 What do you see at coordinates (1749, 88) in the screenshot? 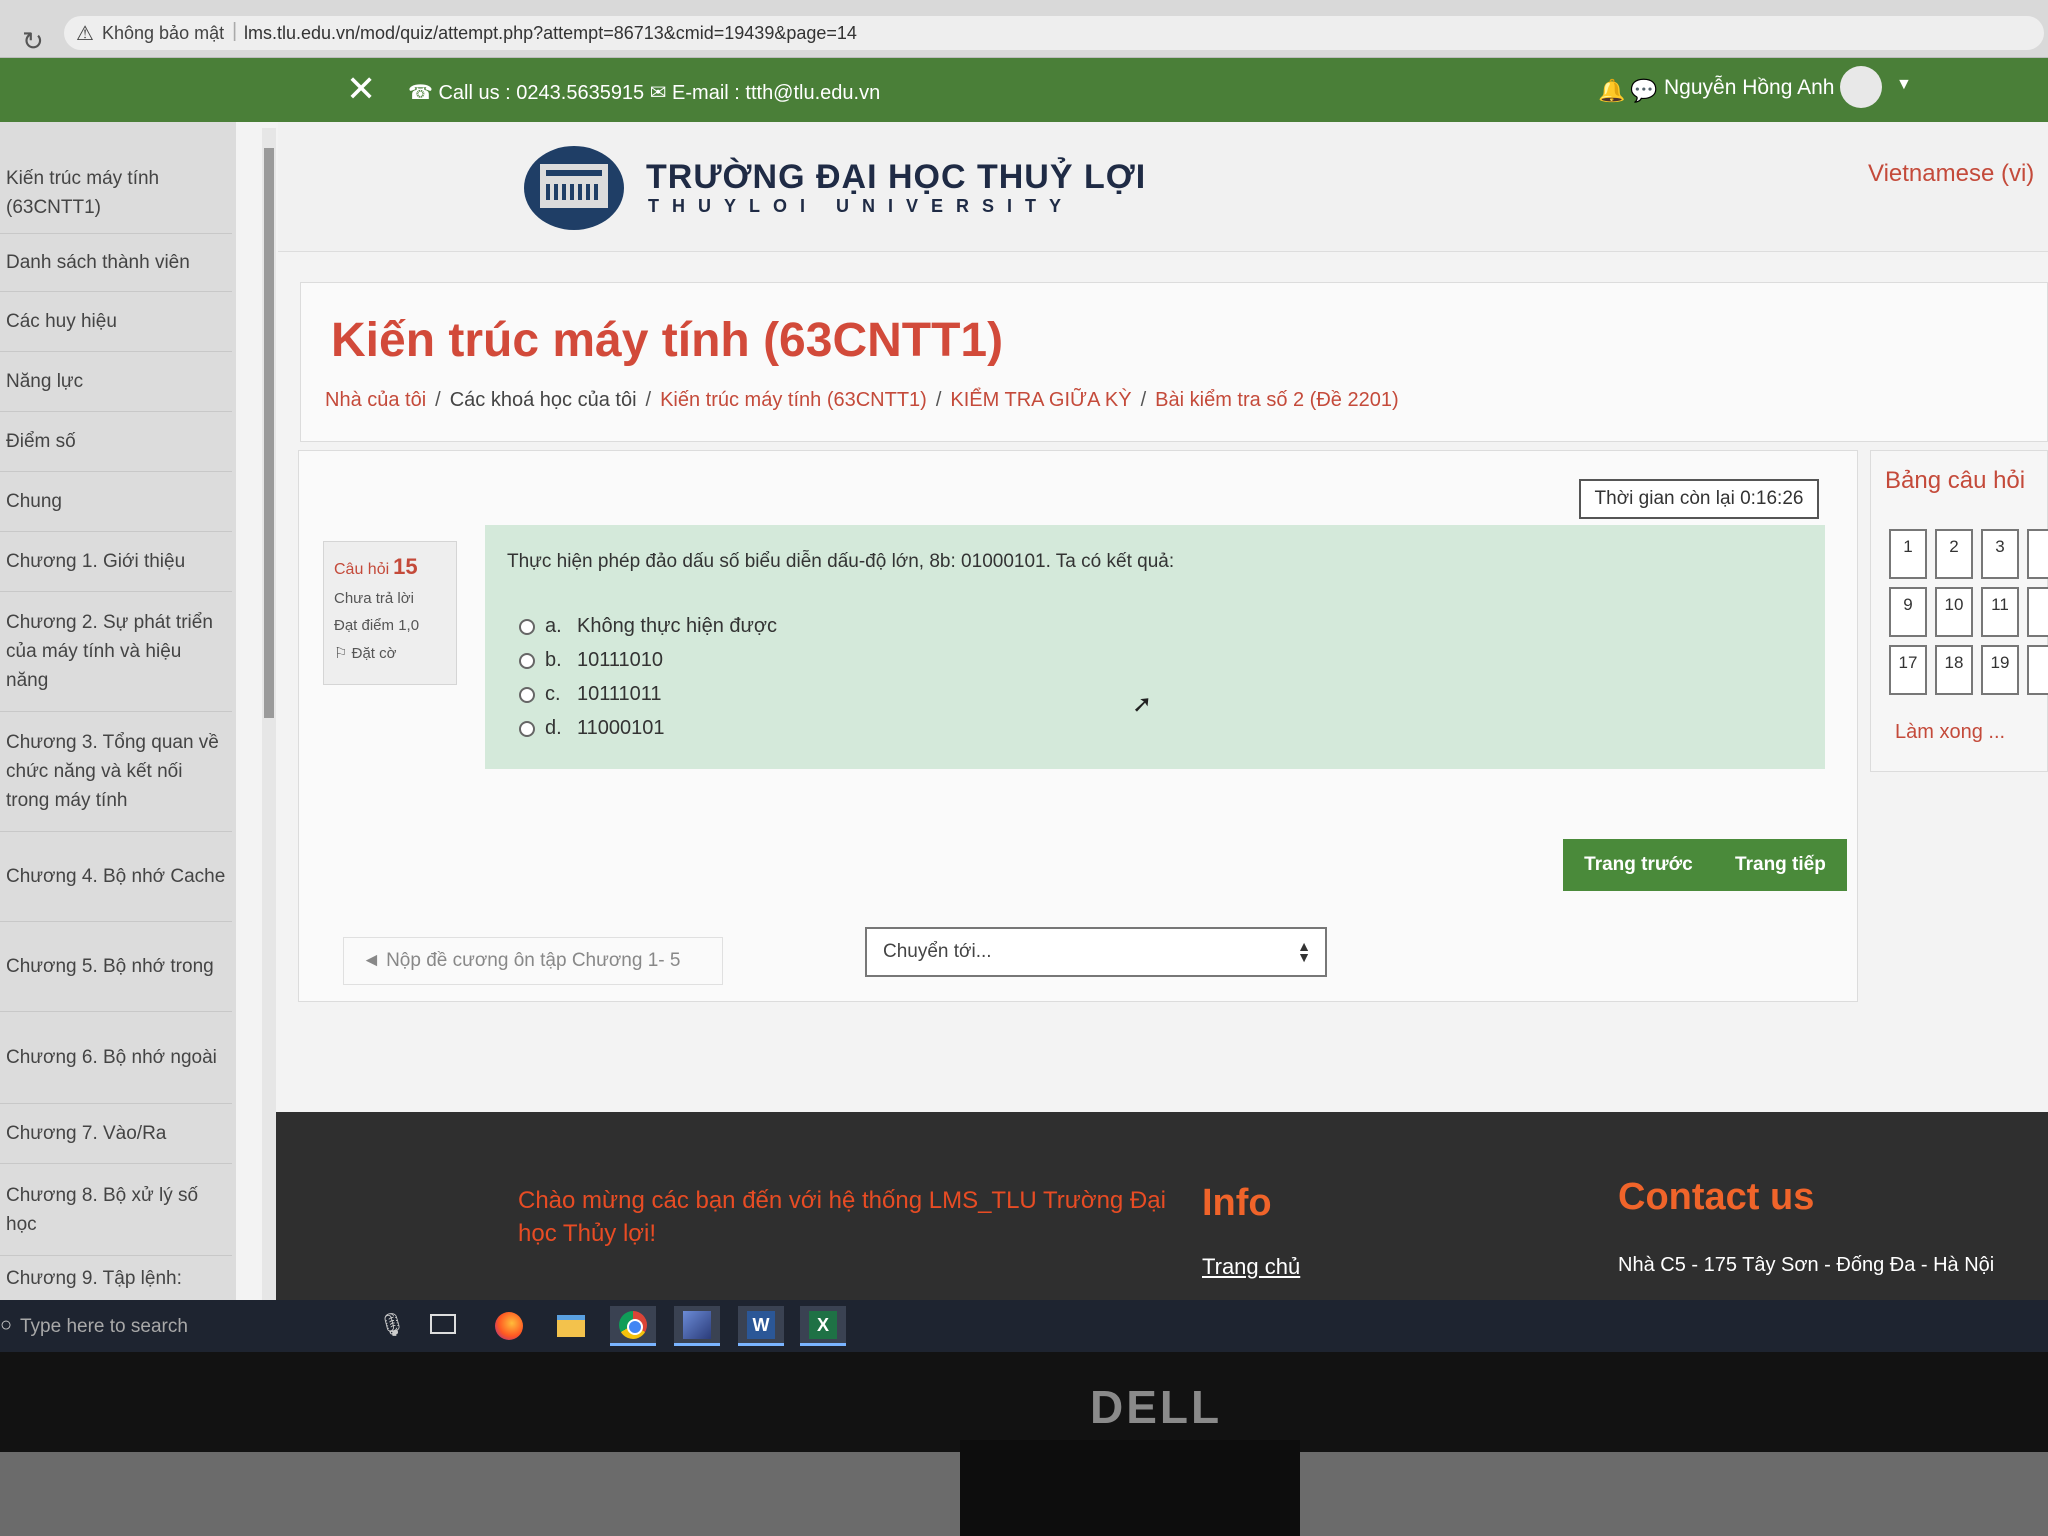
I see `user-name: Nguyễn Hồng Anh` at bounding box center [1749, 88].